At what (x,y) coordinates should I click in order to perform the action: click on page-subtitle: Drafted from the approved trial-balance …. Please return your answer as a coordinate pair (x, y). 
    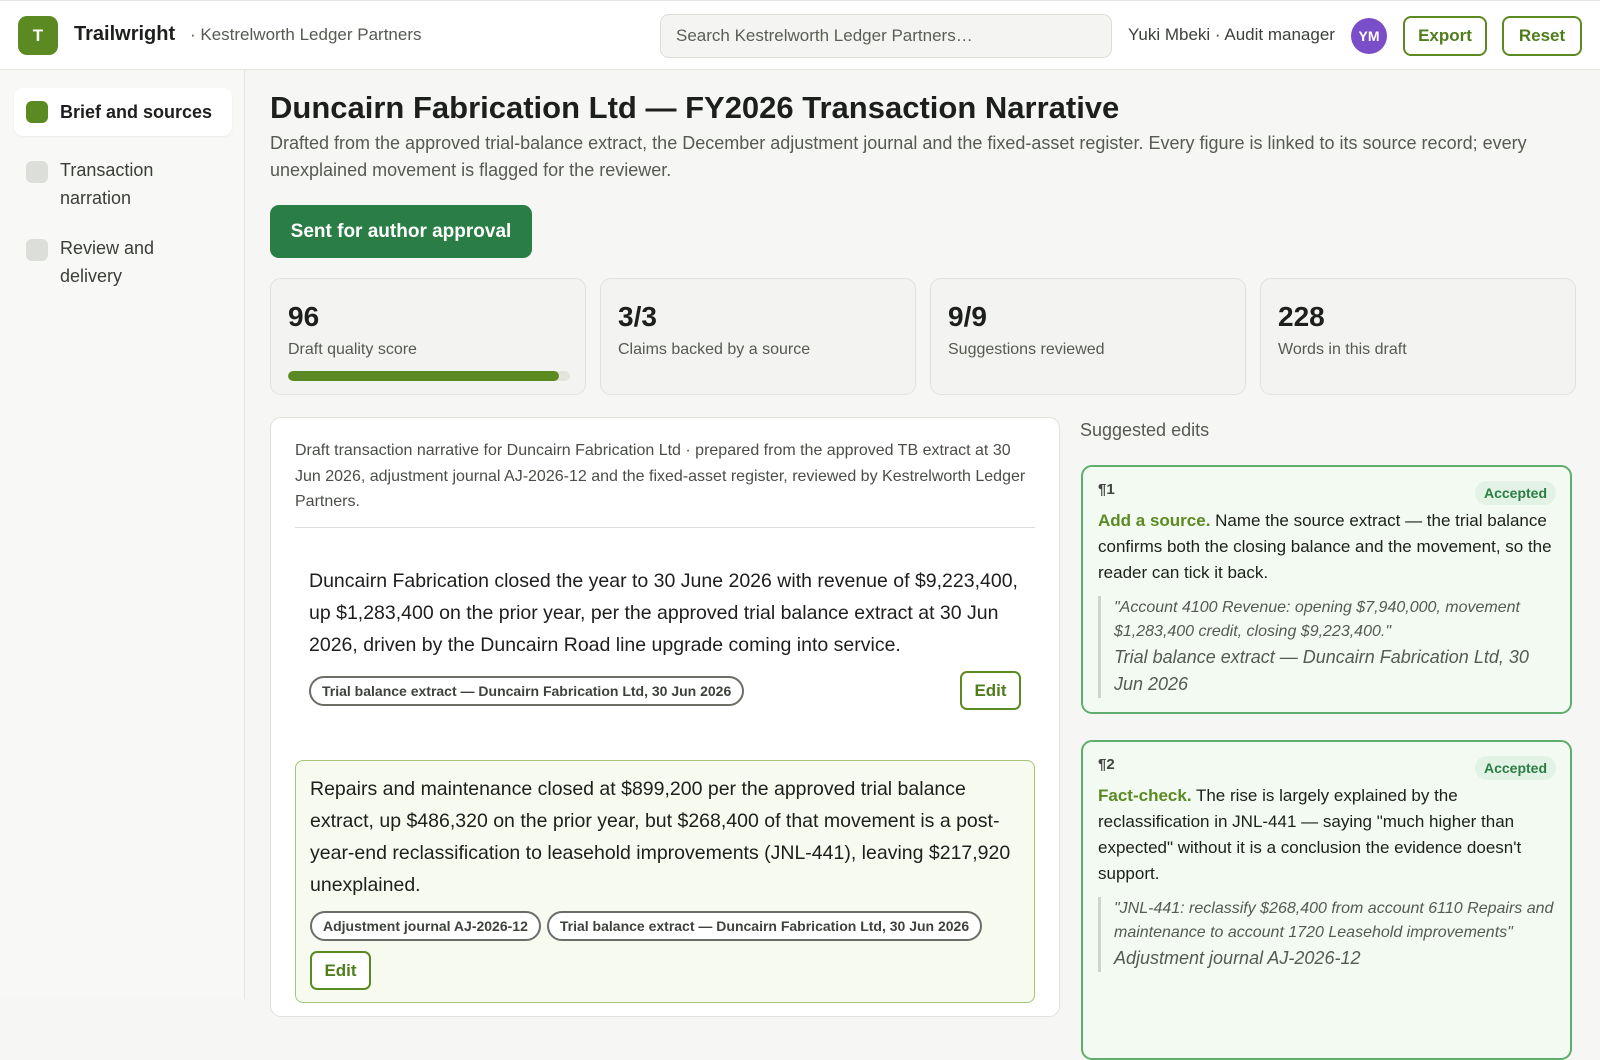
    Looking at the image, I should click on (898, 156).